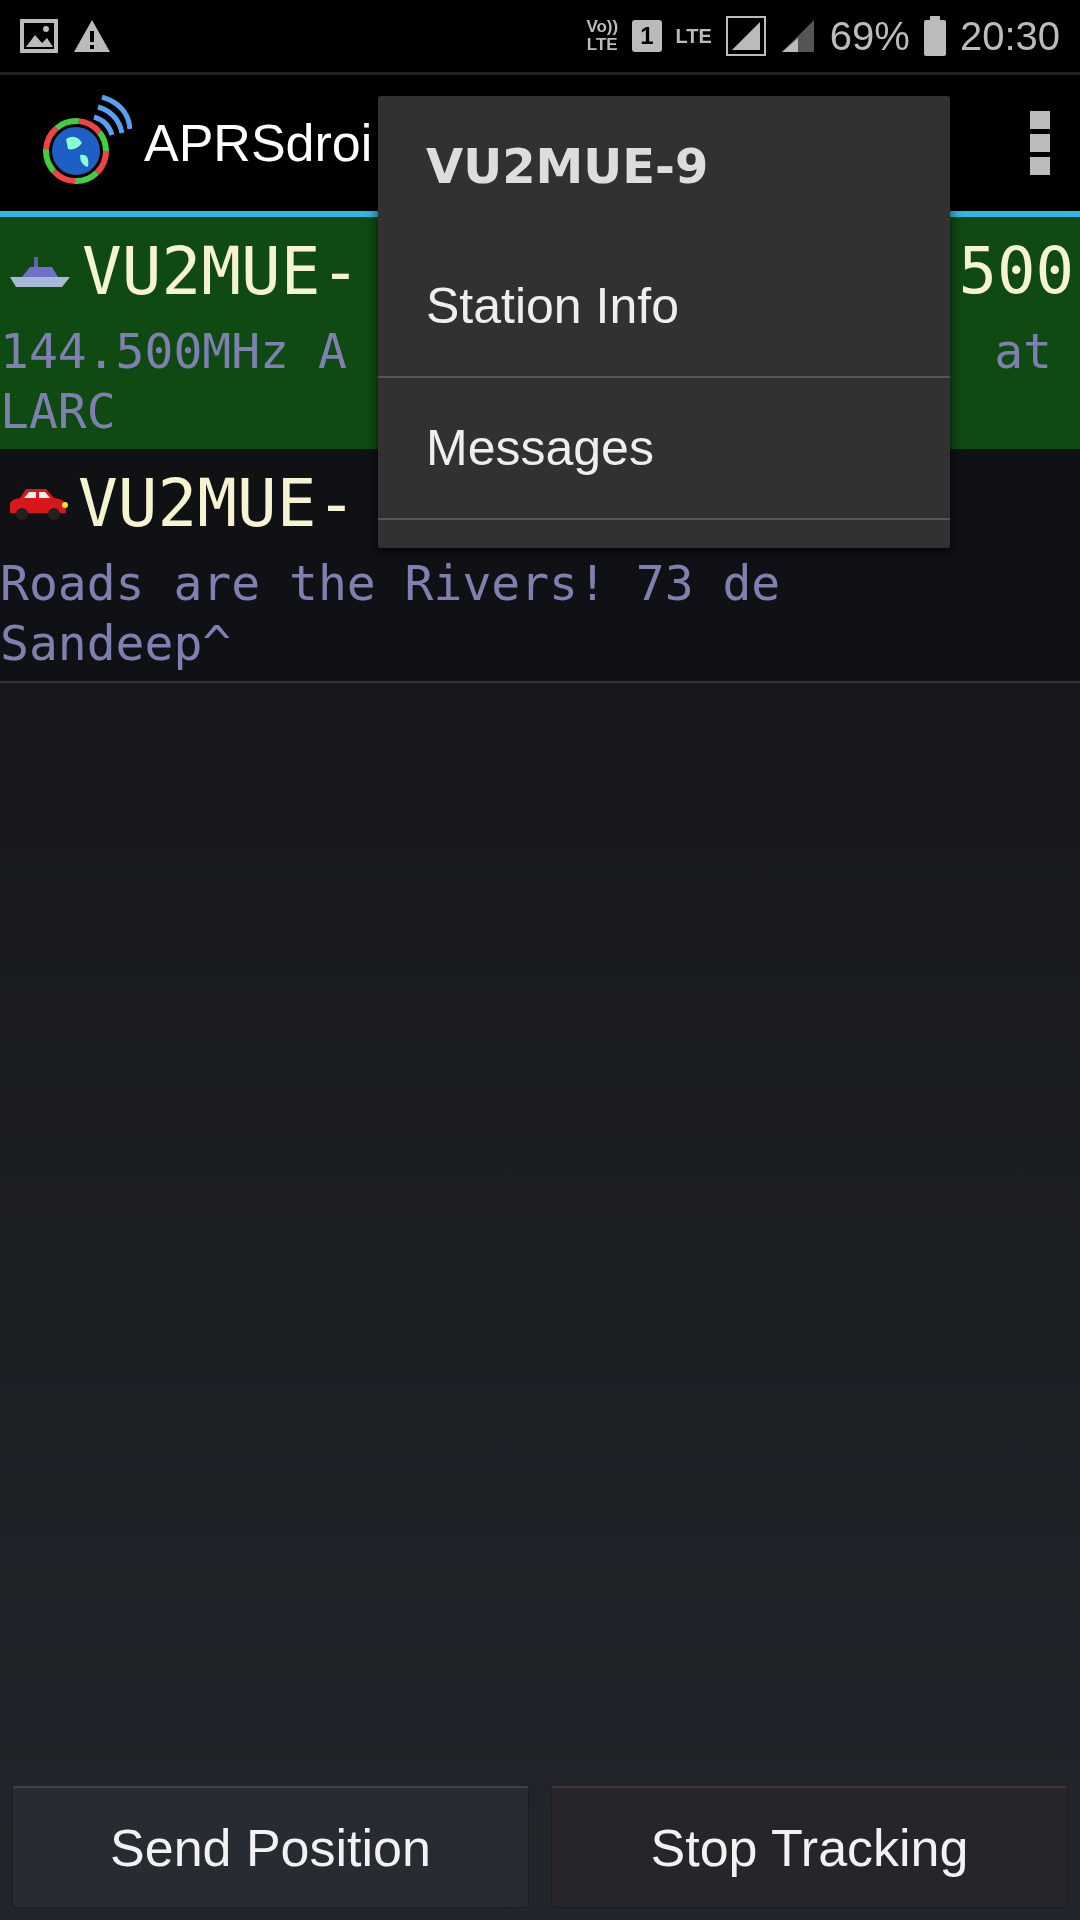 This screenshot has width=1080, height=1920. What do you see at coordinates (869, 36) in the screenshot?
I see `battery-percent: 69%` at bounding box center [869, 36].